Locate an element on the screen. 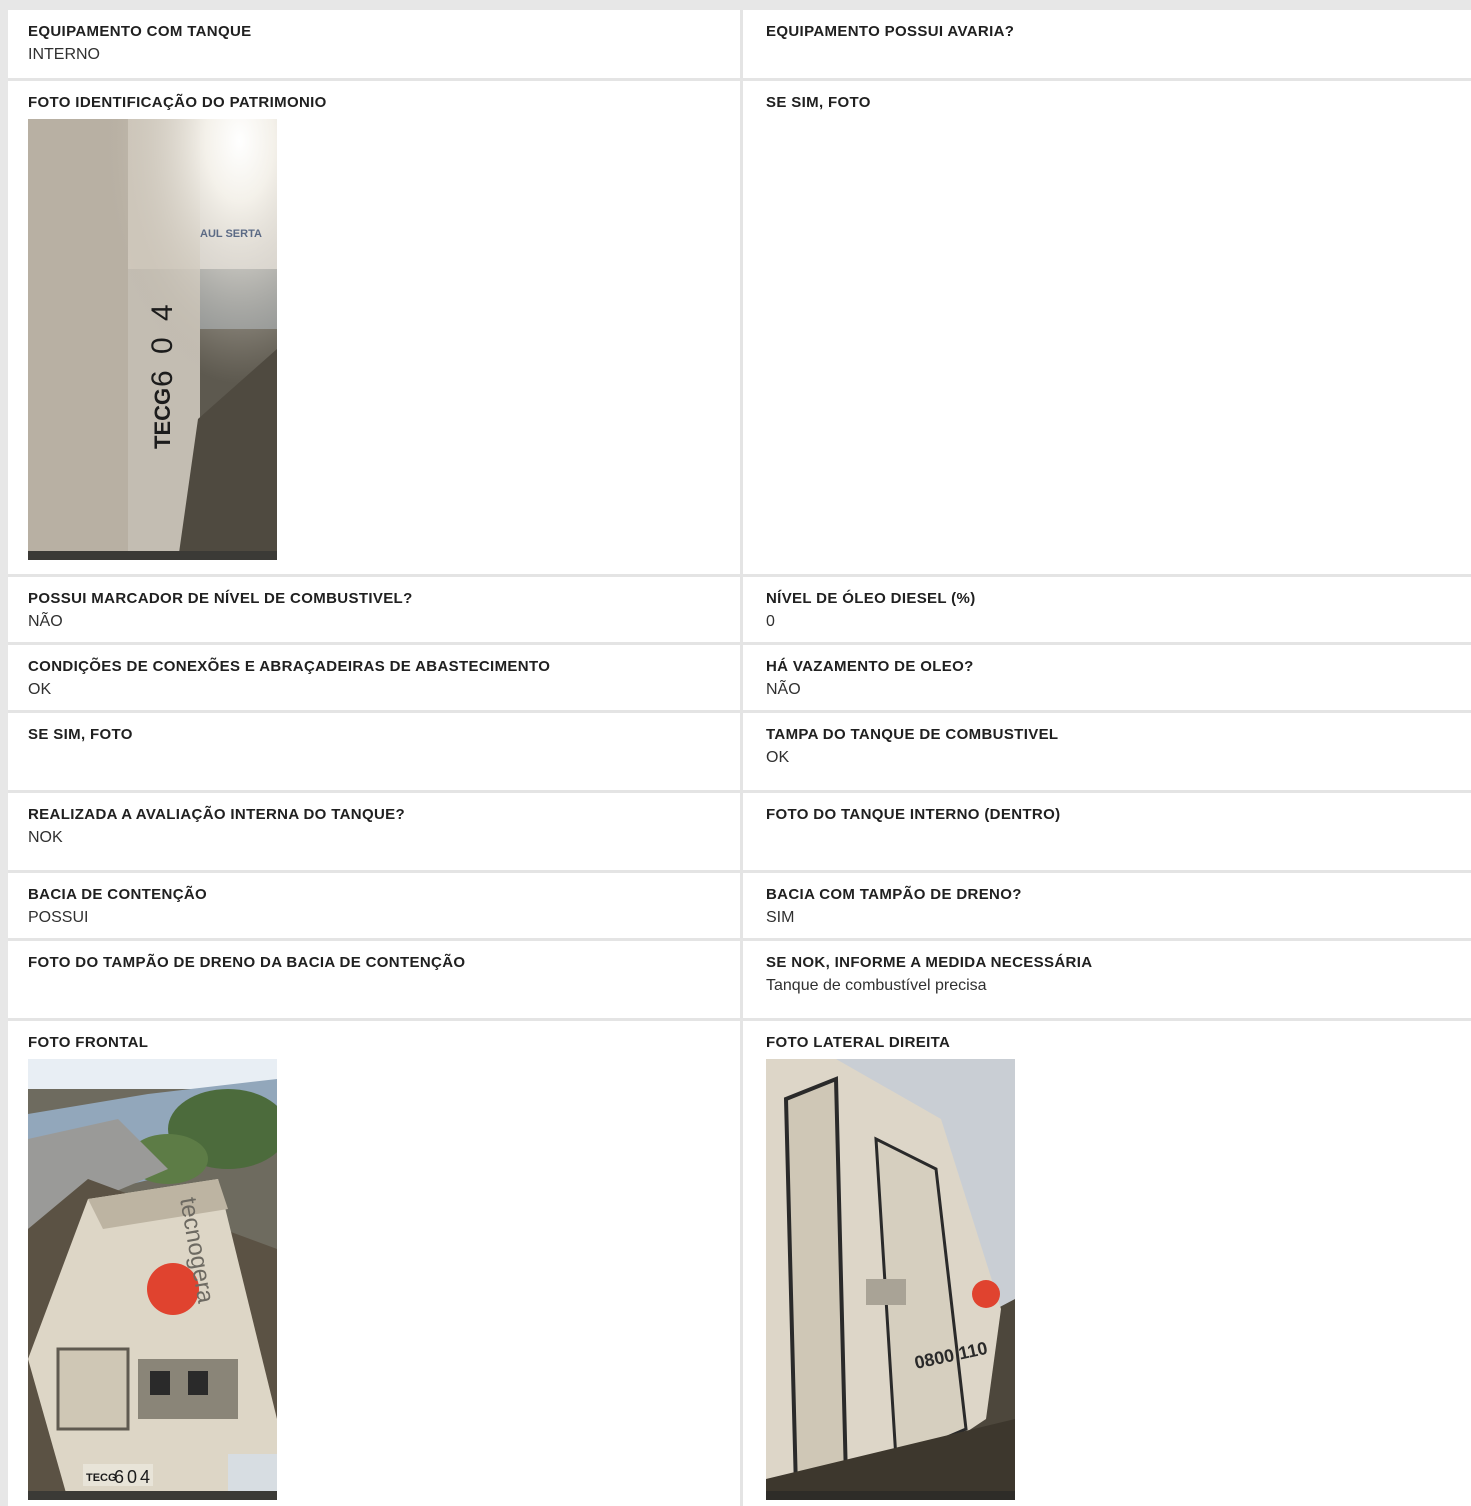 This screenshot has height=1506, width=1471. field-label: REALIZADA A AVALIAÇÃO INTERNA DO TANQUE? is located at coordinates (217, 814).